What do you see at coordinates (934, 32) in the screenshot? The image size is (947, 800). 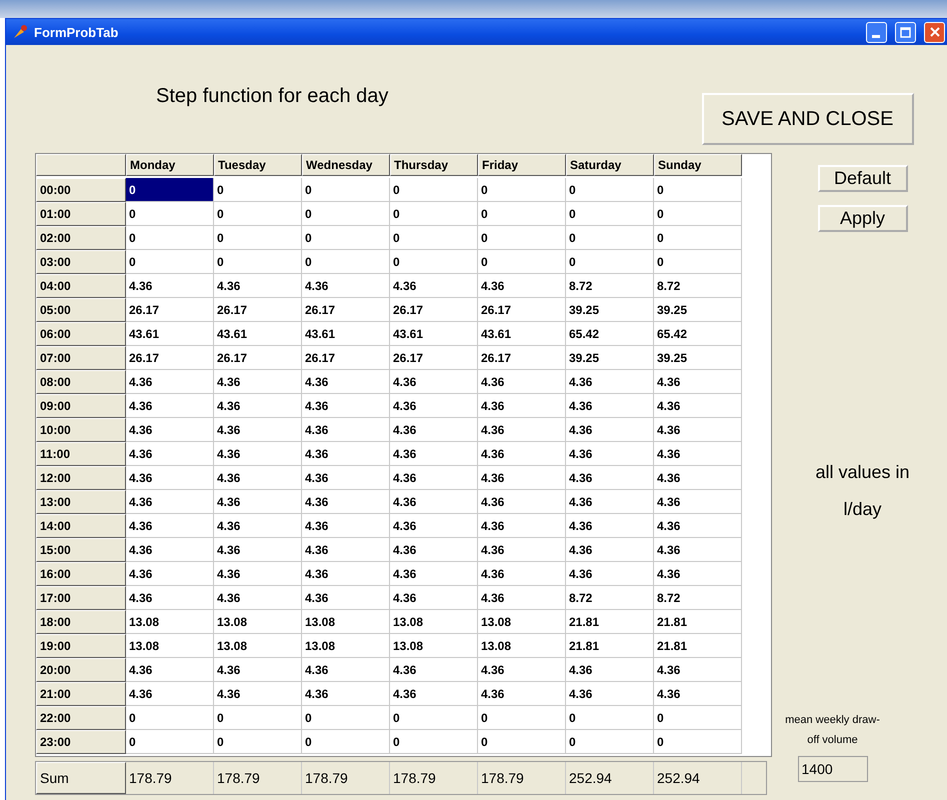 I see `close-button` at bounding box center [934, 32].